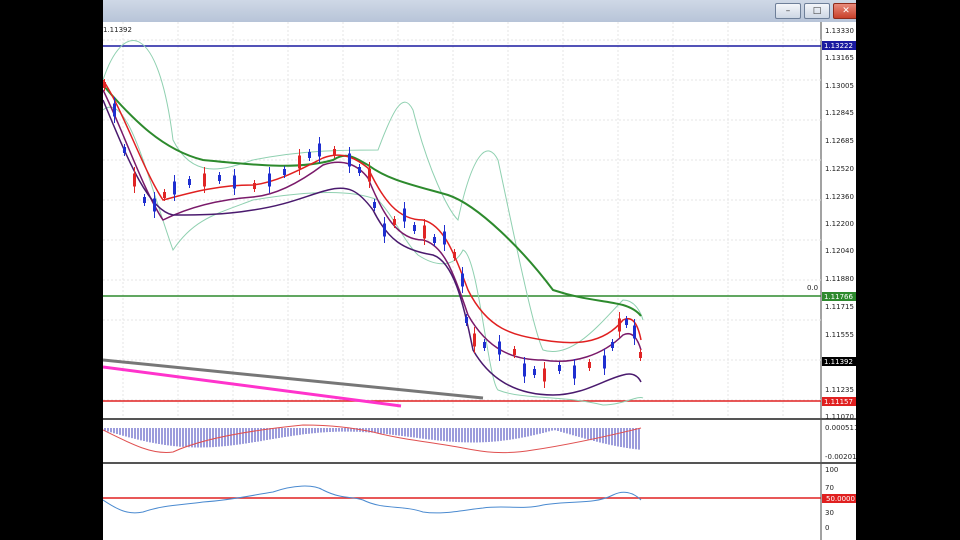 The height and width of the screenshot is (540, 960). What do you see at coordinates (839, 31) in the screenshot?
I see `price-tick-label: 1.13330` at bounding box center [839, 31].